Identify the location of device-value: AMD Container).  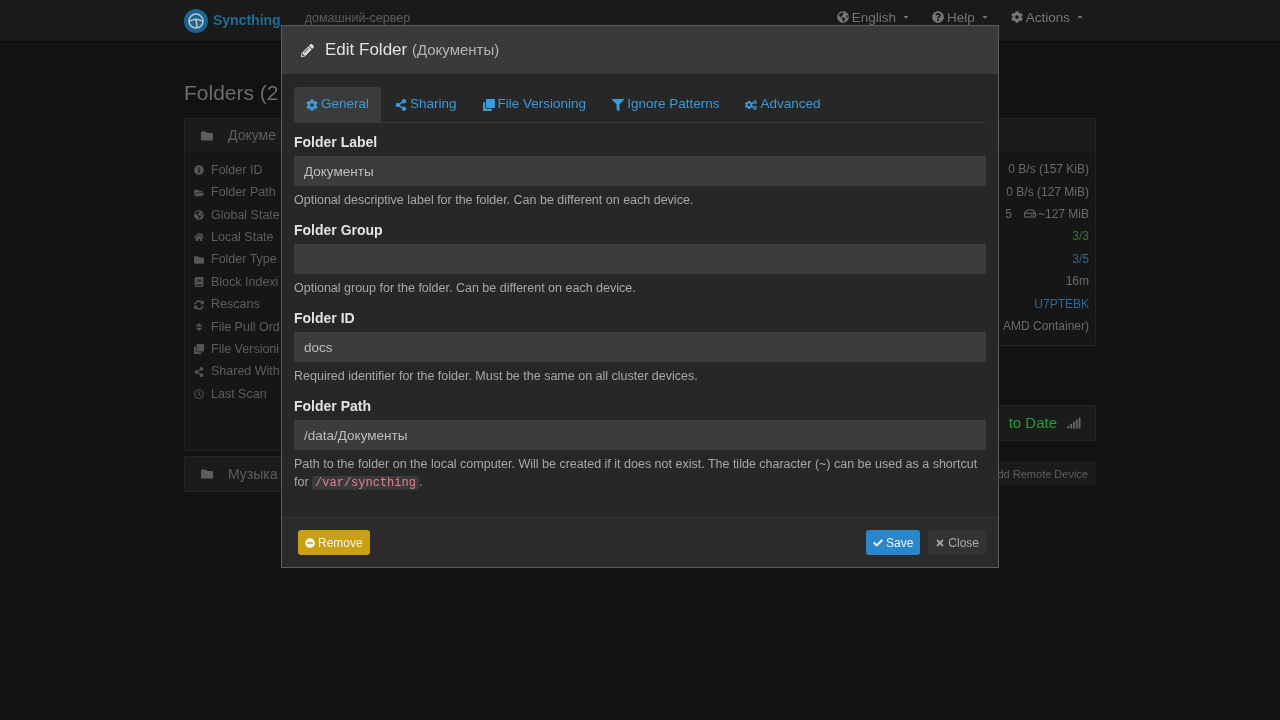
(1045, 326).